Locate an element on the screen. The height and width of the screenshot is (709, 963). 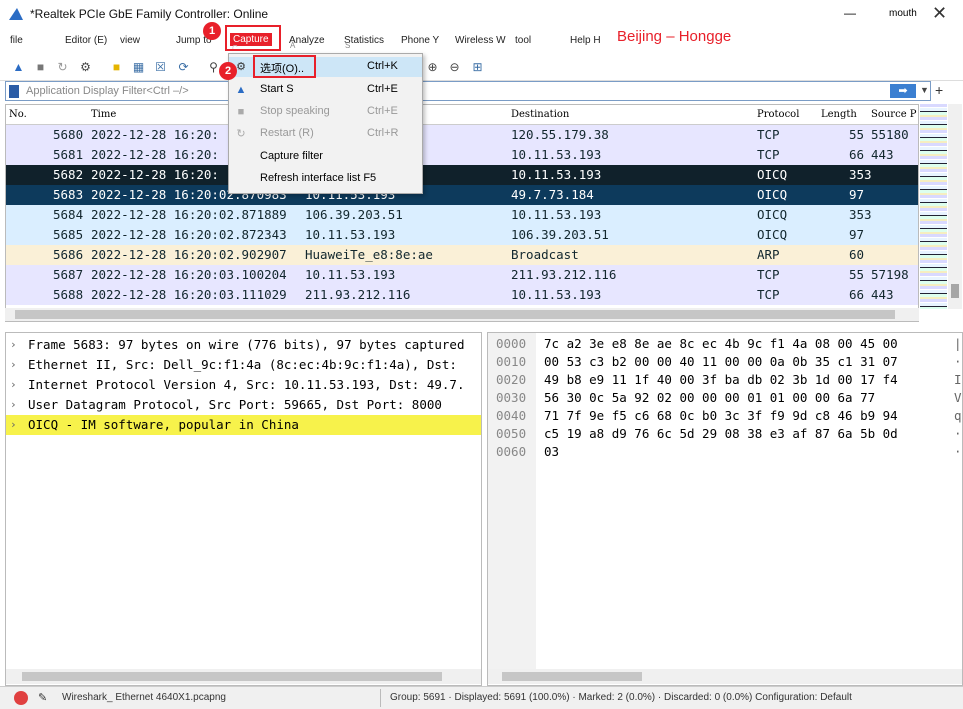
menu-file: file is located at coordinates (16, 40).